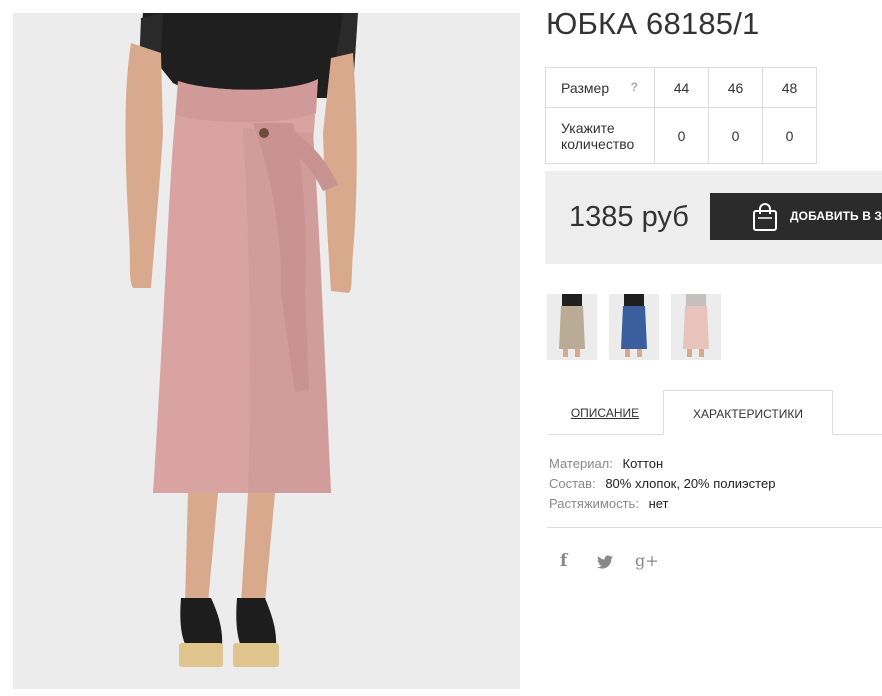  What do you see at coordinates (735, 87) in the screenshot?
I see `size-46: 46` at bounding box center [735, 87].